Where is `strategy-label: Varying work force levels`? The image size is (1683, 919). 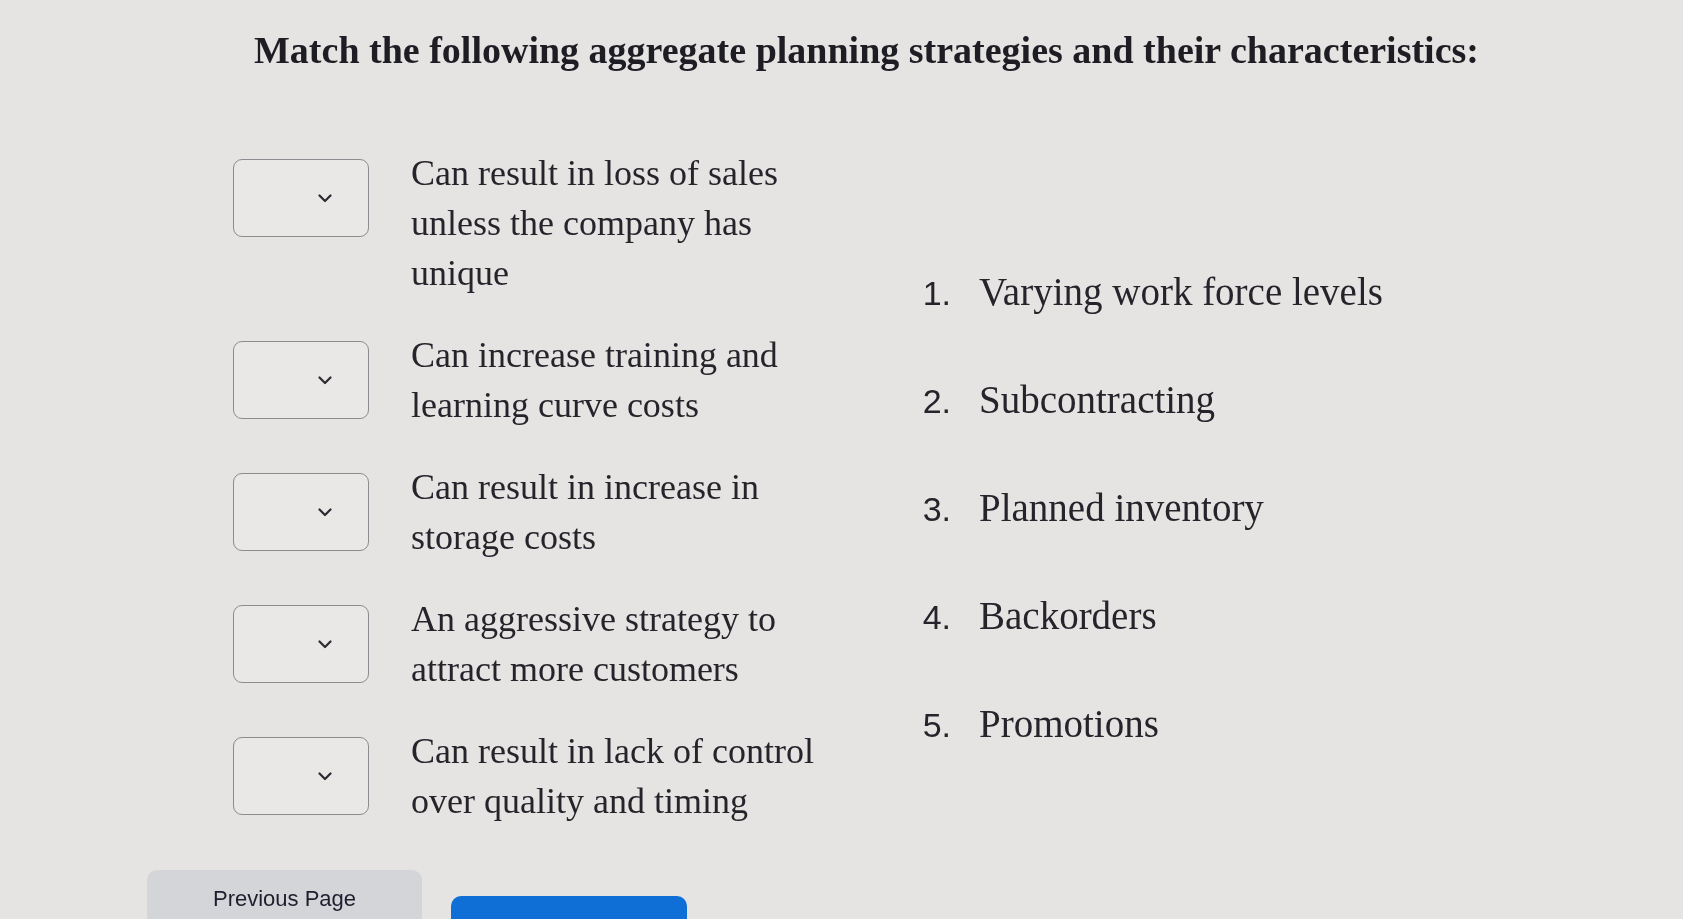
strategy-label: Varying work force levels is located at coordinates (1181, 292).